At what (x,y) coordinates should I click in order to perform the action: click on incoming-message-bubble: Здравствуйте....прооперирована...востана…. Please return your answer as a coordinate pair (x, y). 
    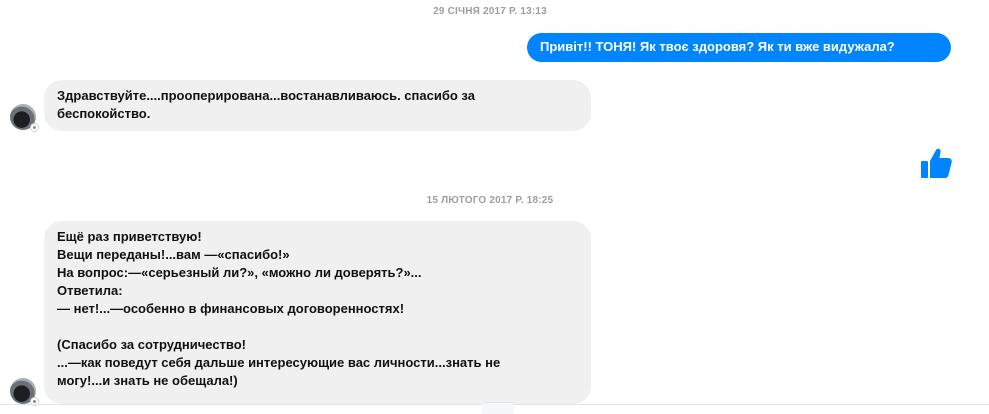
    Looking at the image, I should click on (317, 105).